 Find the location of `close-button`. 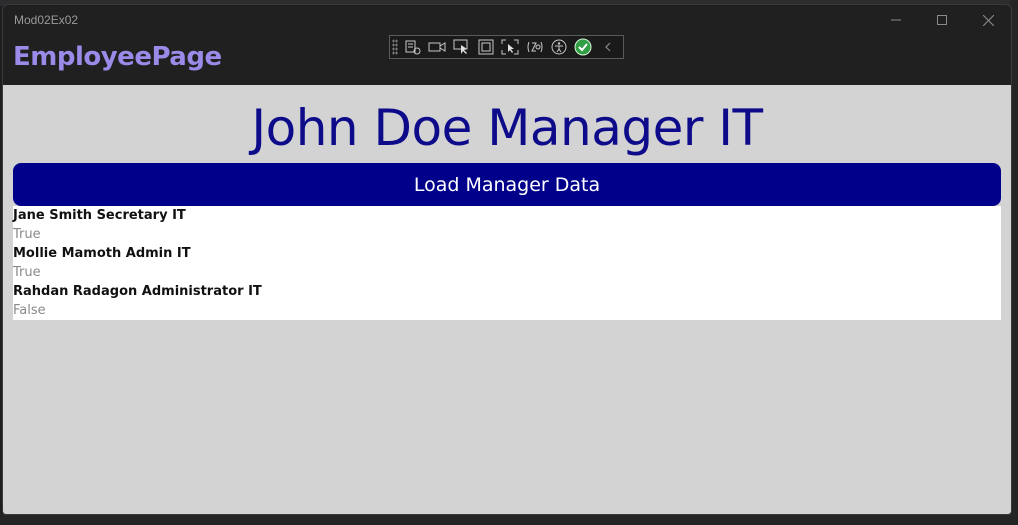

close-button is located at coordinates (988, 20).